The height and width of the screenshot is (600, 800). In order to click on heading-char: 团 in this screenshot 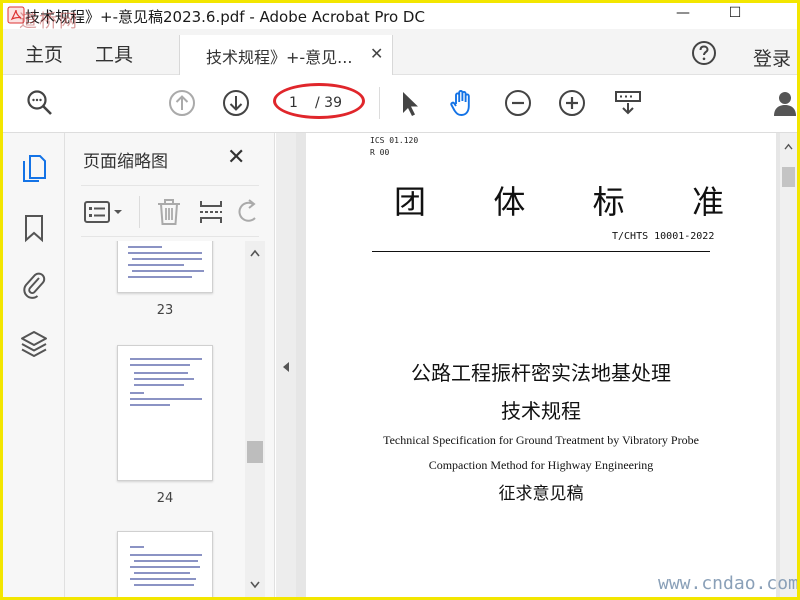, I will do `click(410, 202)`.